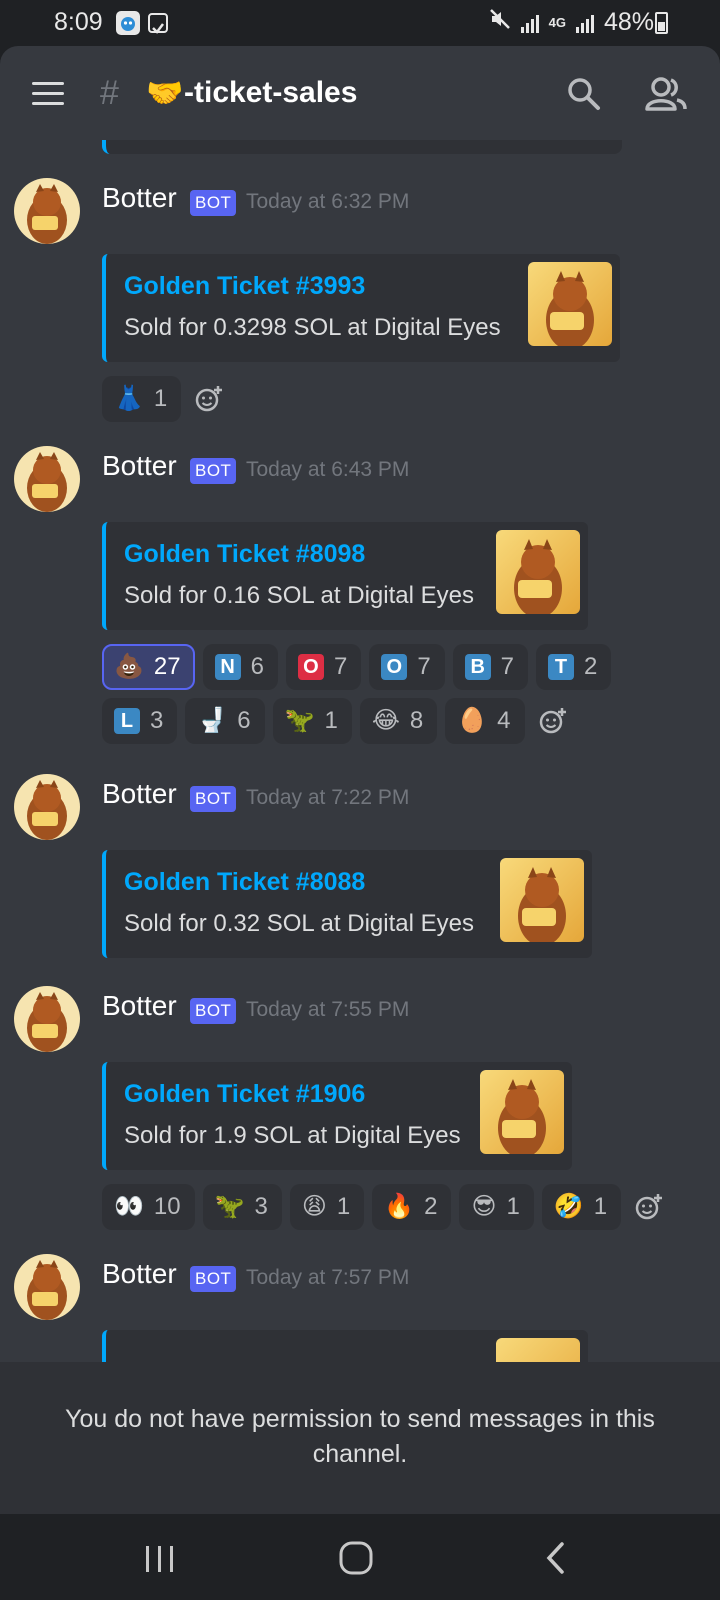 The height and width of the screenshot is (1600, 720). Describe the element at coordinates (148, 667) in the screenshot. I see `reaction: 💩 27` at that location.